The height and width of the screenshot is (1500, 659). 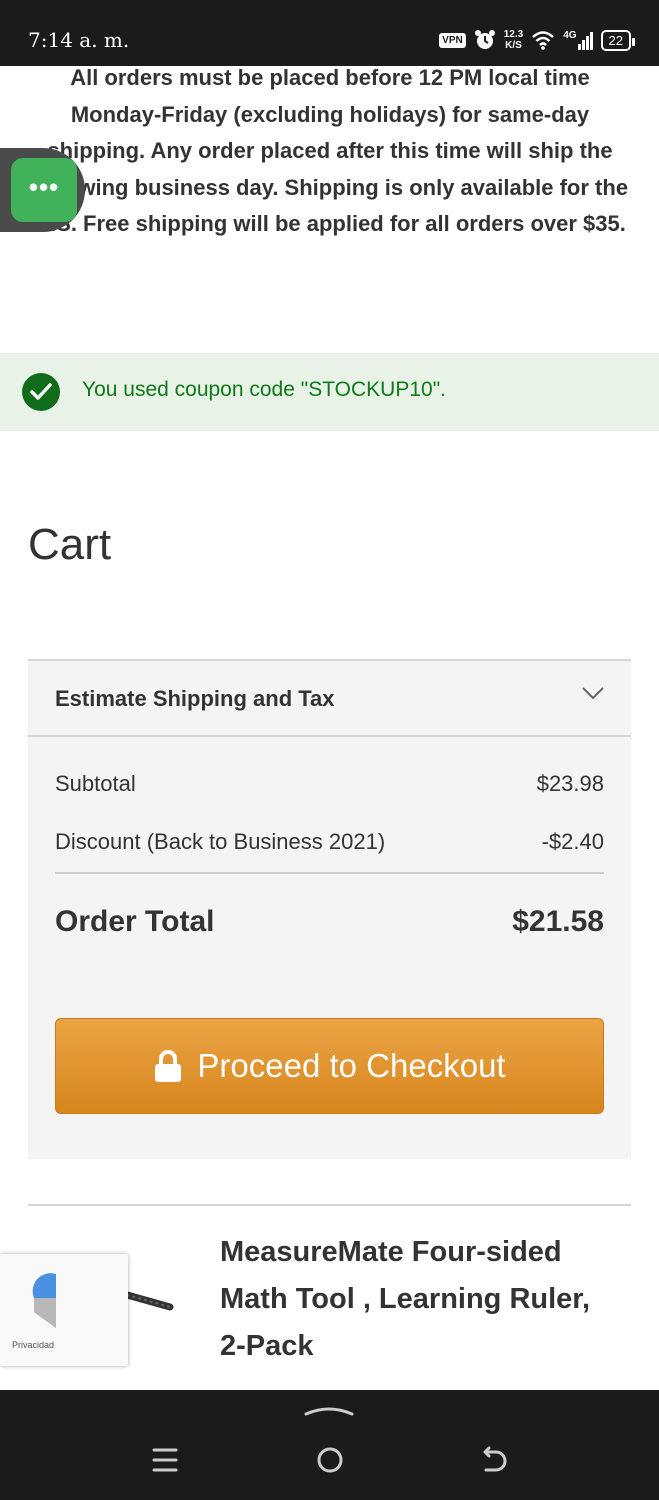 What do you see at coordinates (64, 1310) in the screenshot?
I see `recaptcha-badge: Privacidad` at bounding box center [64, 1310].